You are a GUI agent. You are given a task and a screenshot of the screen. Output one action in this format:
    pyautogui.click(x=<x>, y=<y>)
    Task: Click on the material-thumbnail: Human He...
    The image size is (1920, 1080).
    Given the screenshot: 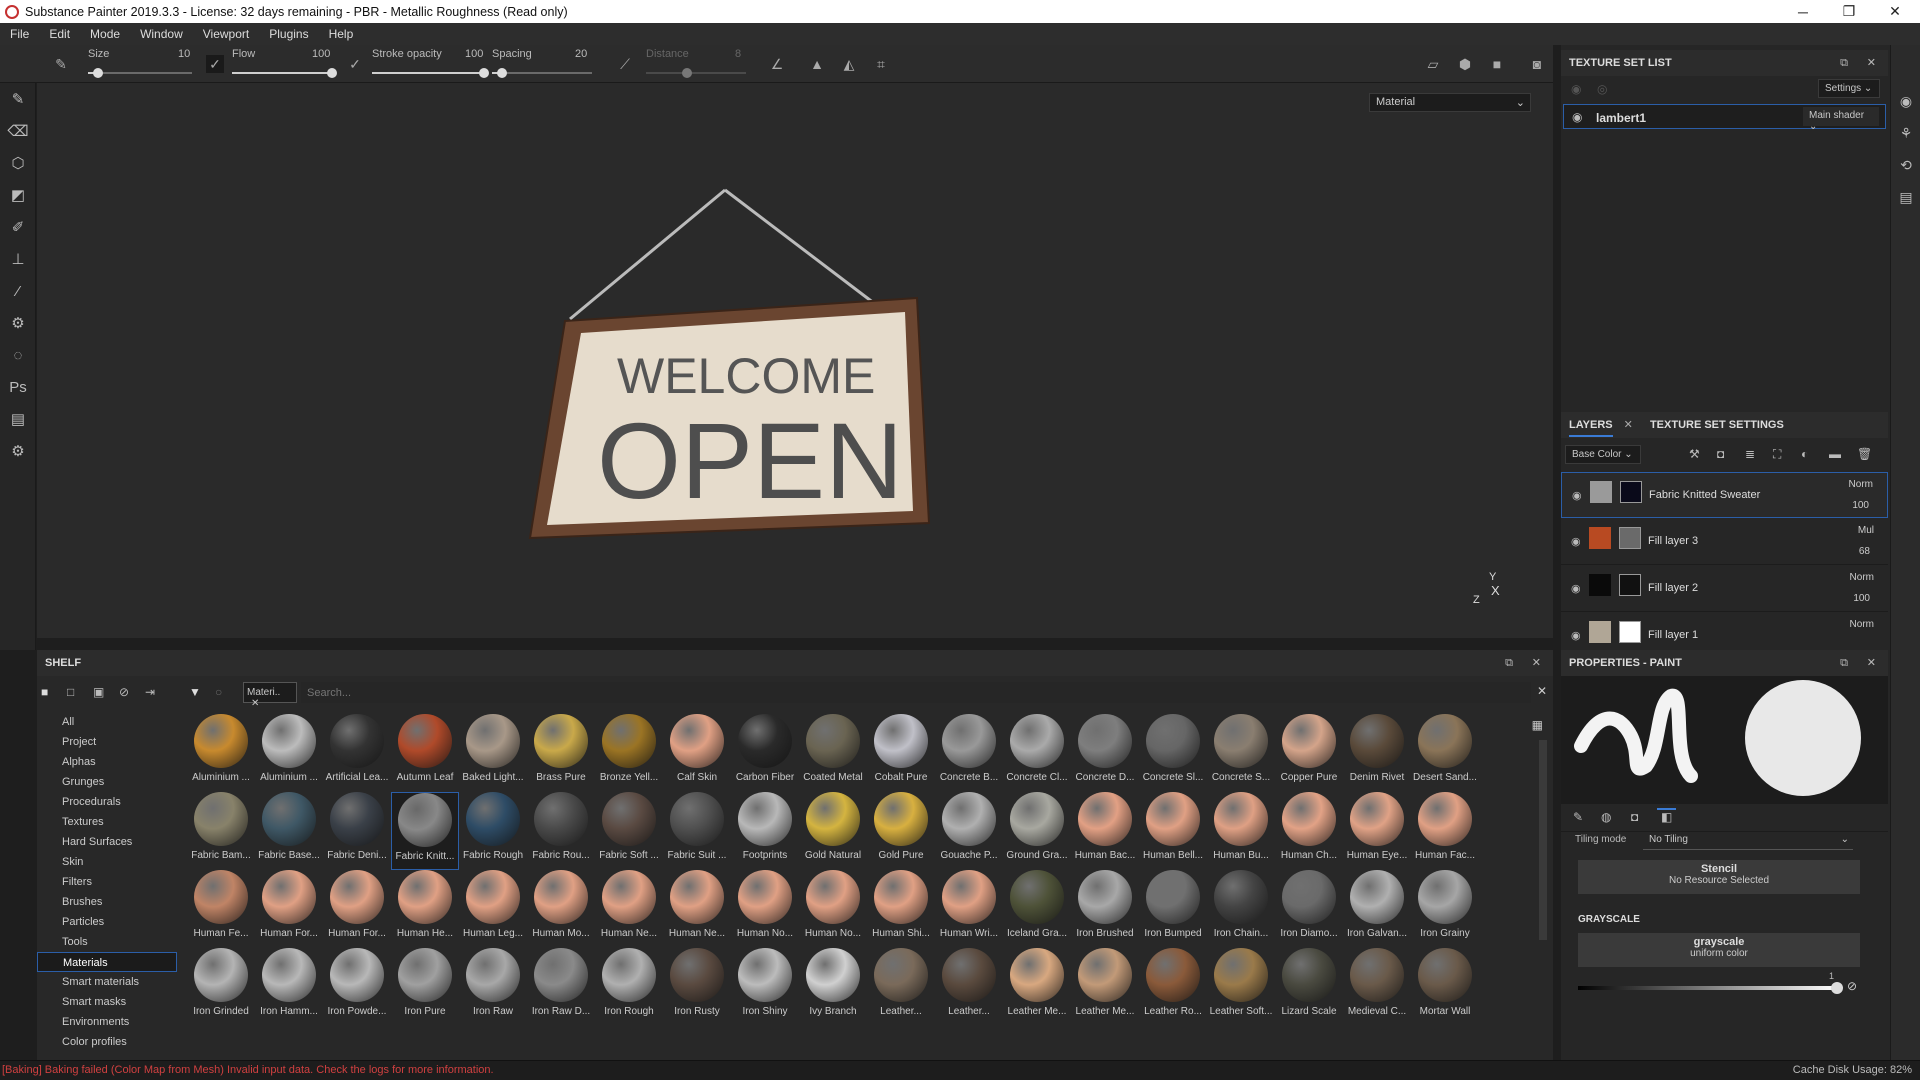 What is the action you would take?
    pyautogui.click(x=425, y=909)
    